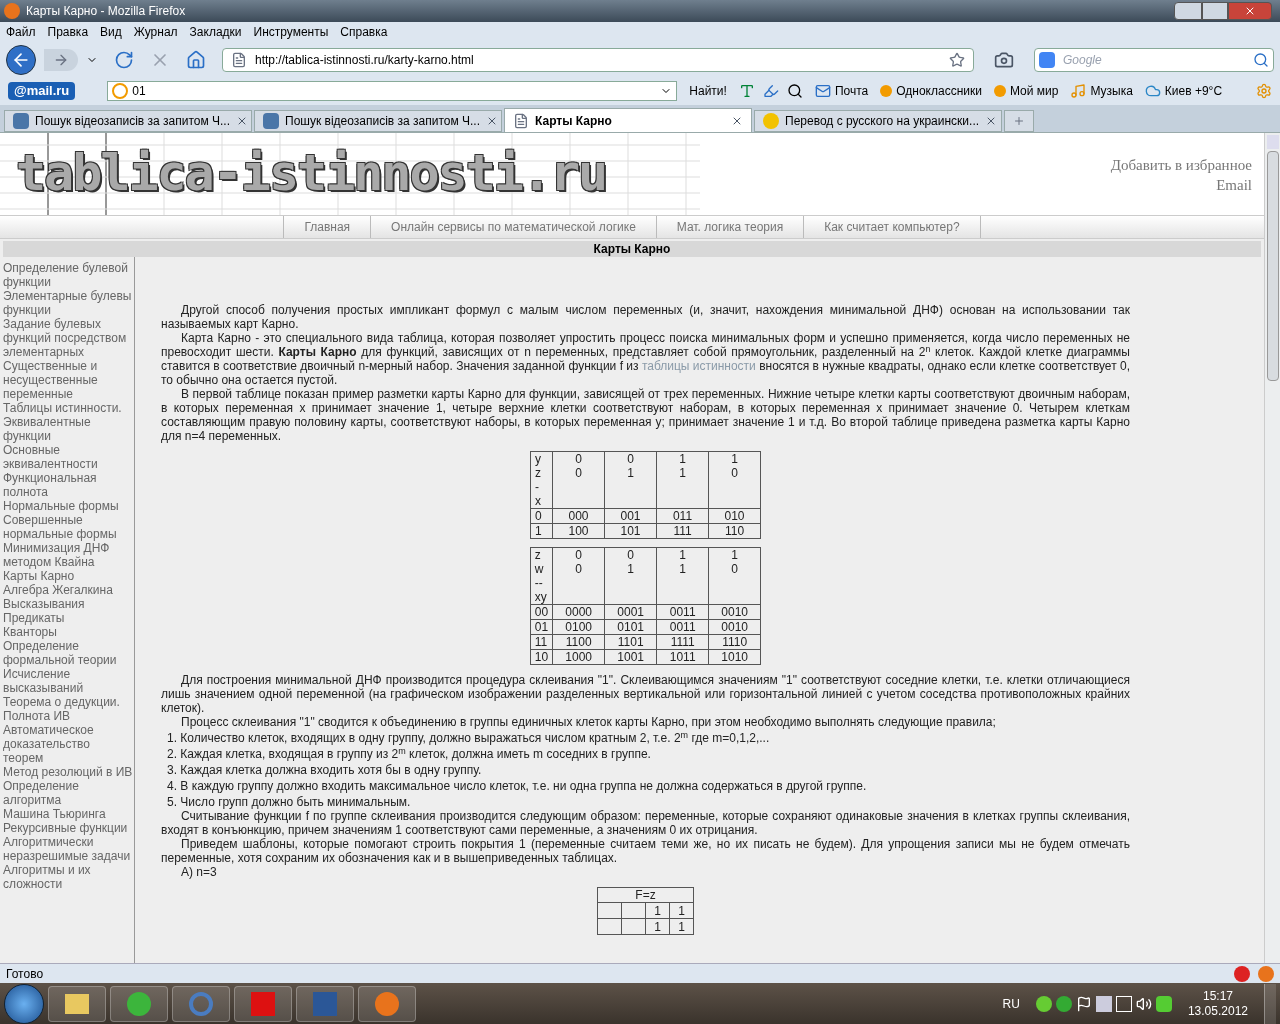 This screenshot has width=1280, height=1024. I want to click on clock-date: 13.05.2012, so click(1217, 1011).